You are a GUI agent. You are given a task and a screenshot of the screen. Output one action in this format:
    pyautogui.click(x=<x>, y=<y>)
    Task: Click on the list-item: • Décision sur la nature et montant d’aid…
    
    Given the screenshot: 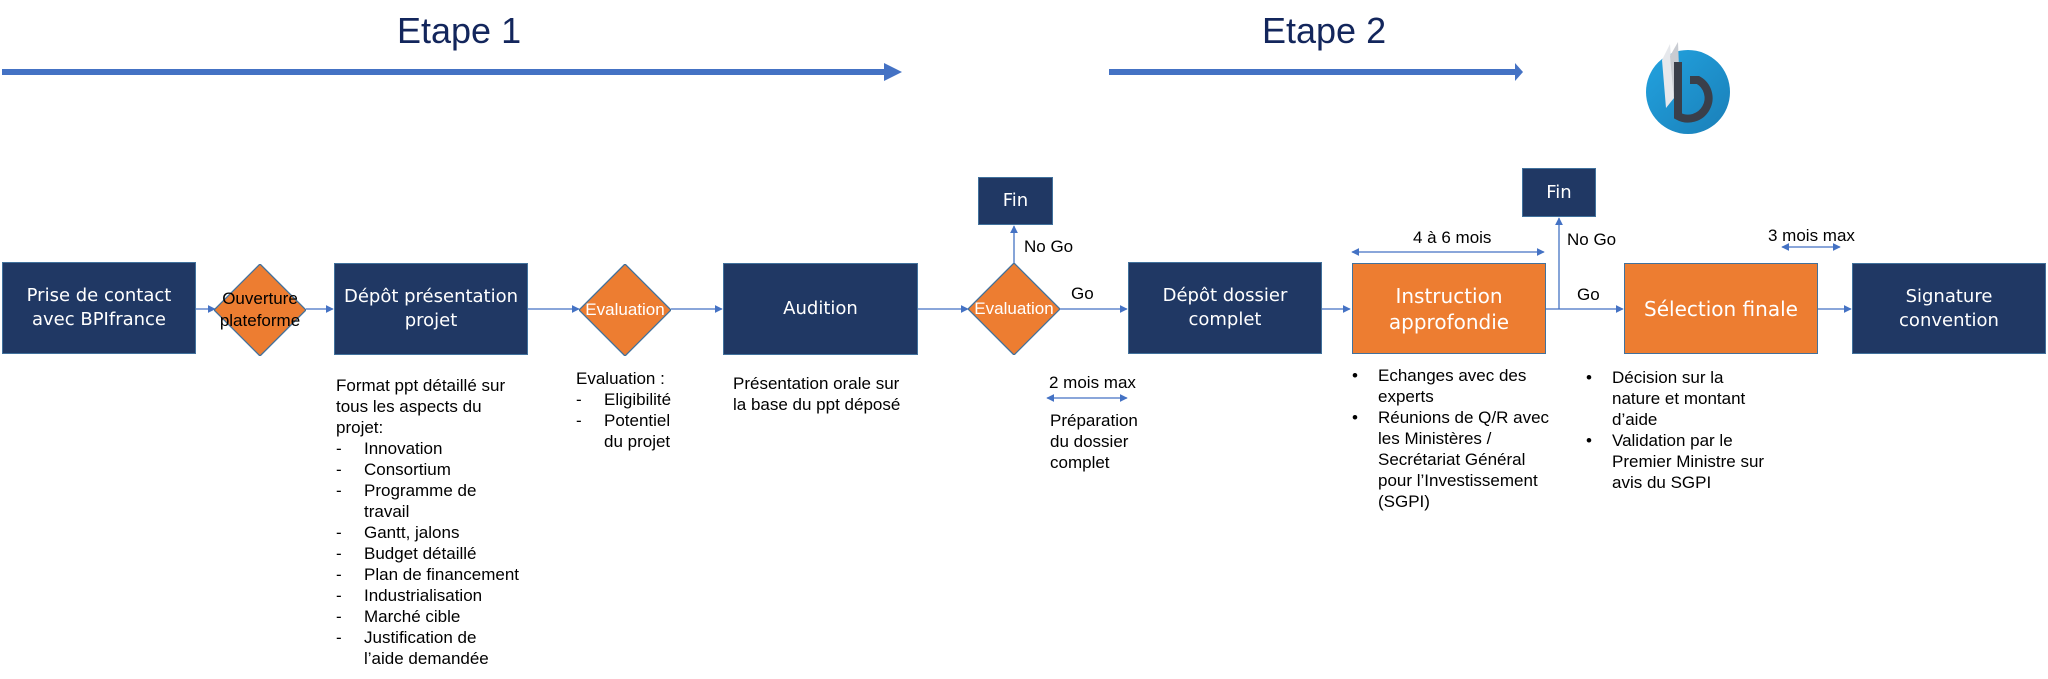 What is the action you would take?
    pyautogui.click(x=1666, y=398)
    